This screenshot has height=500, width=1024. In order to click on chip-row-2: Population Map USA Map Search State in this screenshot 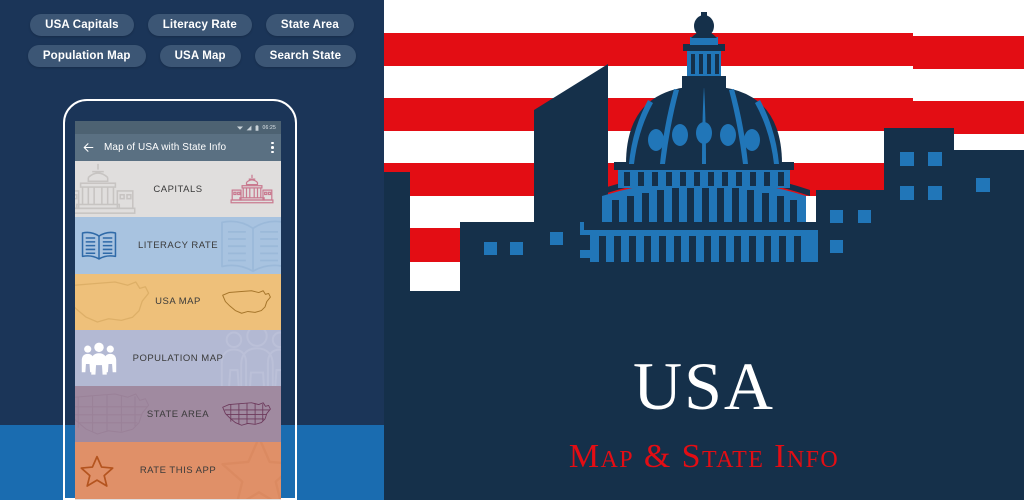, I will do `click(192, 56)`.